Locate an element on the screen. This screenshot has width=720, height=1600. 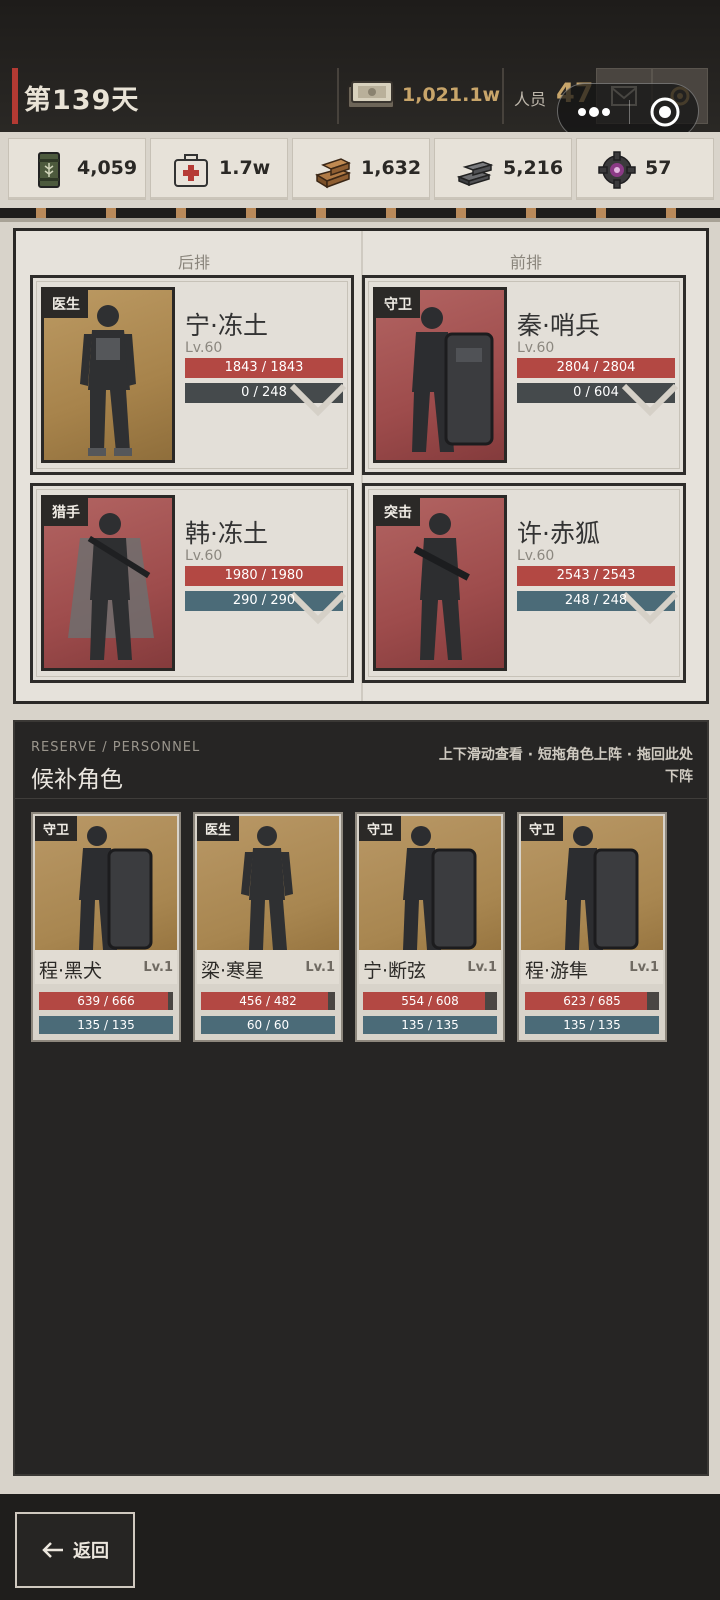
character-name: 宁·断弦 is located at coordinates (395, 971).